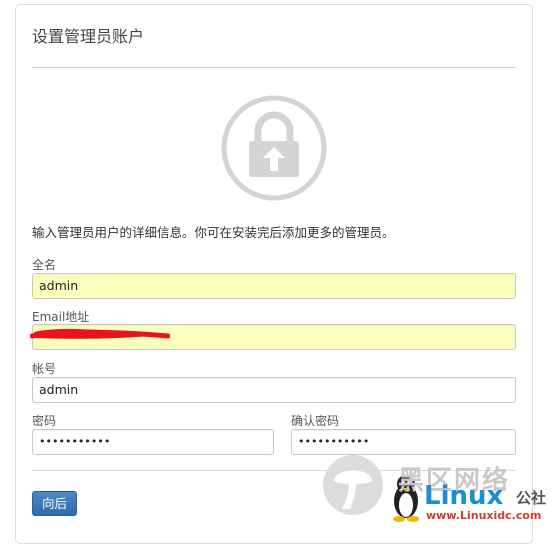 This screenshot has width=558, height=544. Describe the element at coordinates (274, 148) in the screenshot. I see `lock-upload-icon` at that location.